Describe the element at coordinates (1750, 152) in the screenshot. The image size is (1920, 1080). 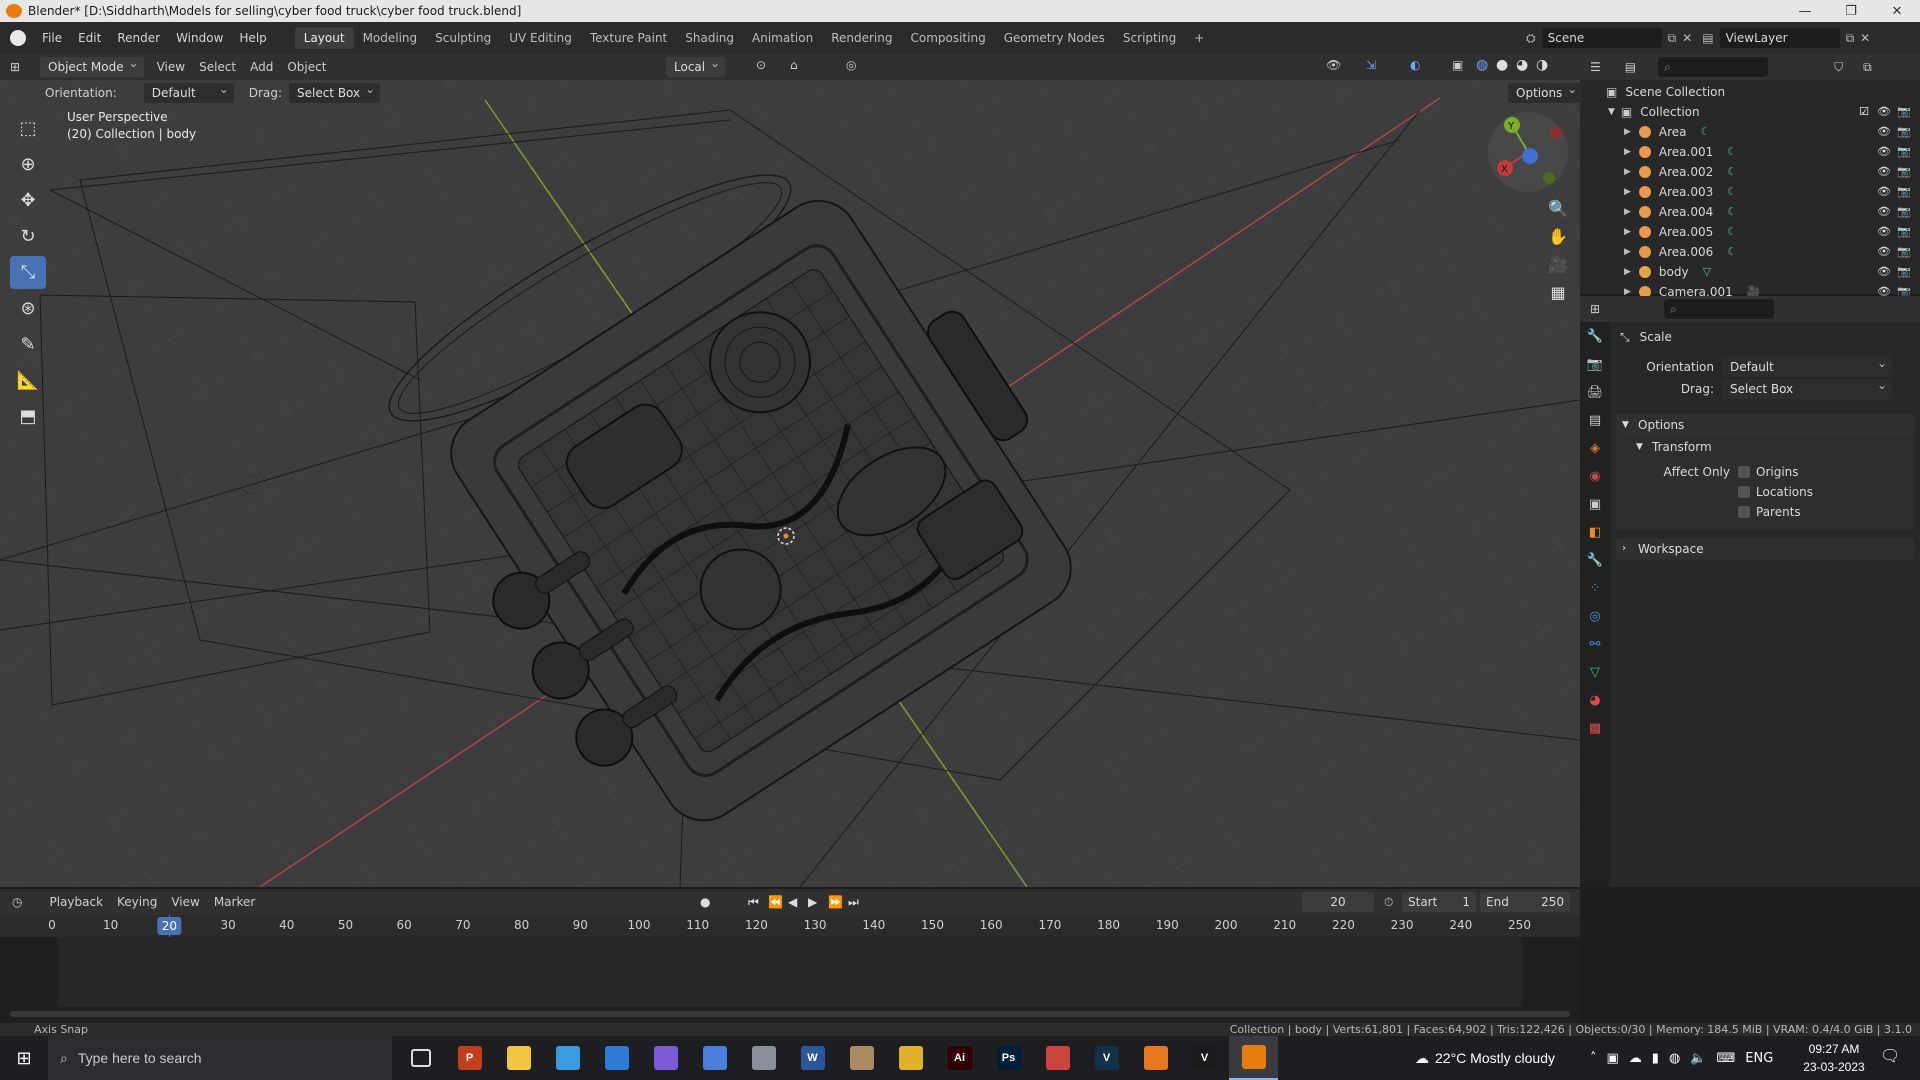
I see `outliner-row: ▶ Area.001 ☾ 👁 📷` at that location.